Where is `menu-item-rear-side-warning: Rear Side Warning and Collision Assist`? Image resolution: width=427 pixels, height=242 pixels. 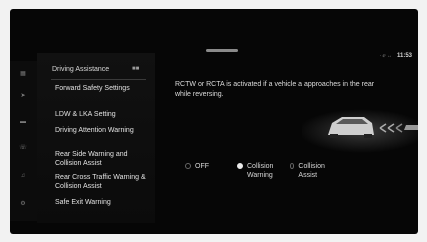
menu-item-rear-side-warning: Rear Side Warning and Collision Assist is located at coordinates (103, 159).